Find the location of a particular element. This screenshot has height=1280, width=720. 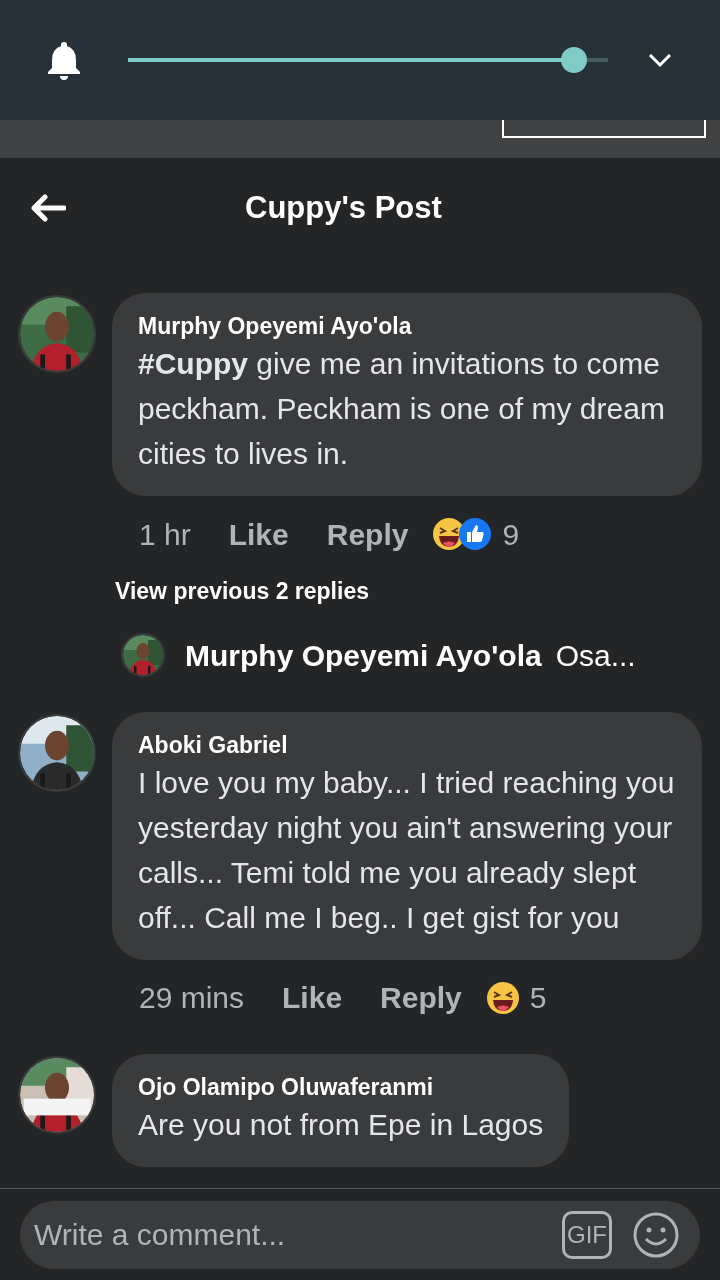

gif-button: GIF is located at coordinates (587, 1234).